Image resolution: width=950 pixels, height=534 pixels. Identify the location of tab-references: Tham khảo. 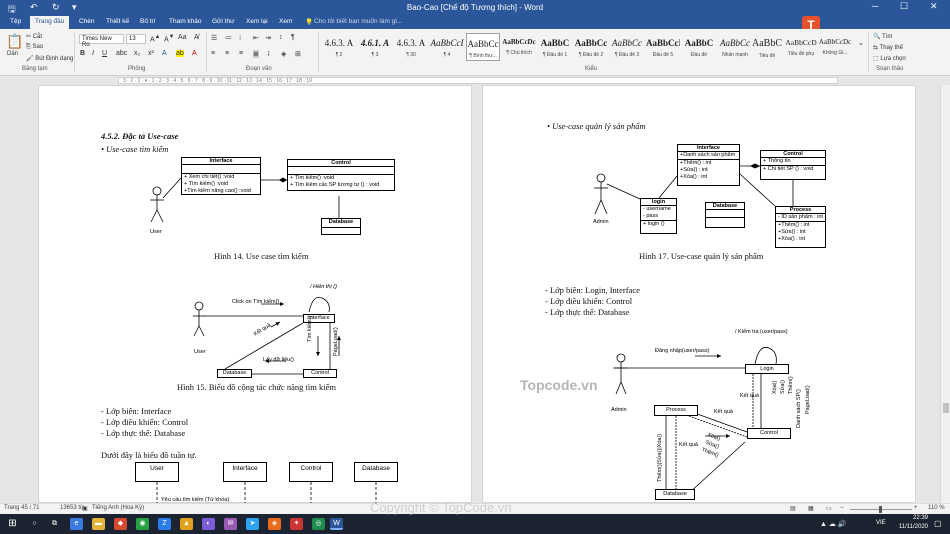
(185, 21).